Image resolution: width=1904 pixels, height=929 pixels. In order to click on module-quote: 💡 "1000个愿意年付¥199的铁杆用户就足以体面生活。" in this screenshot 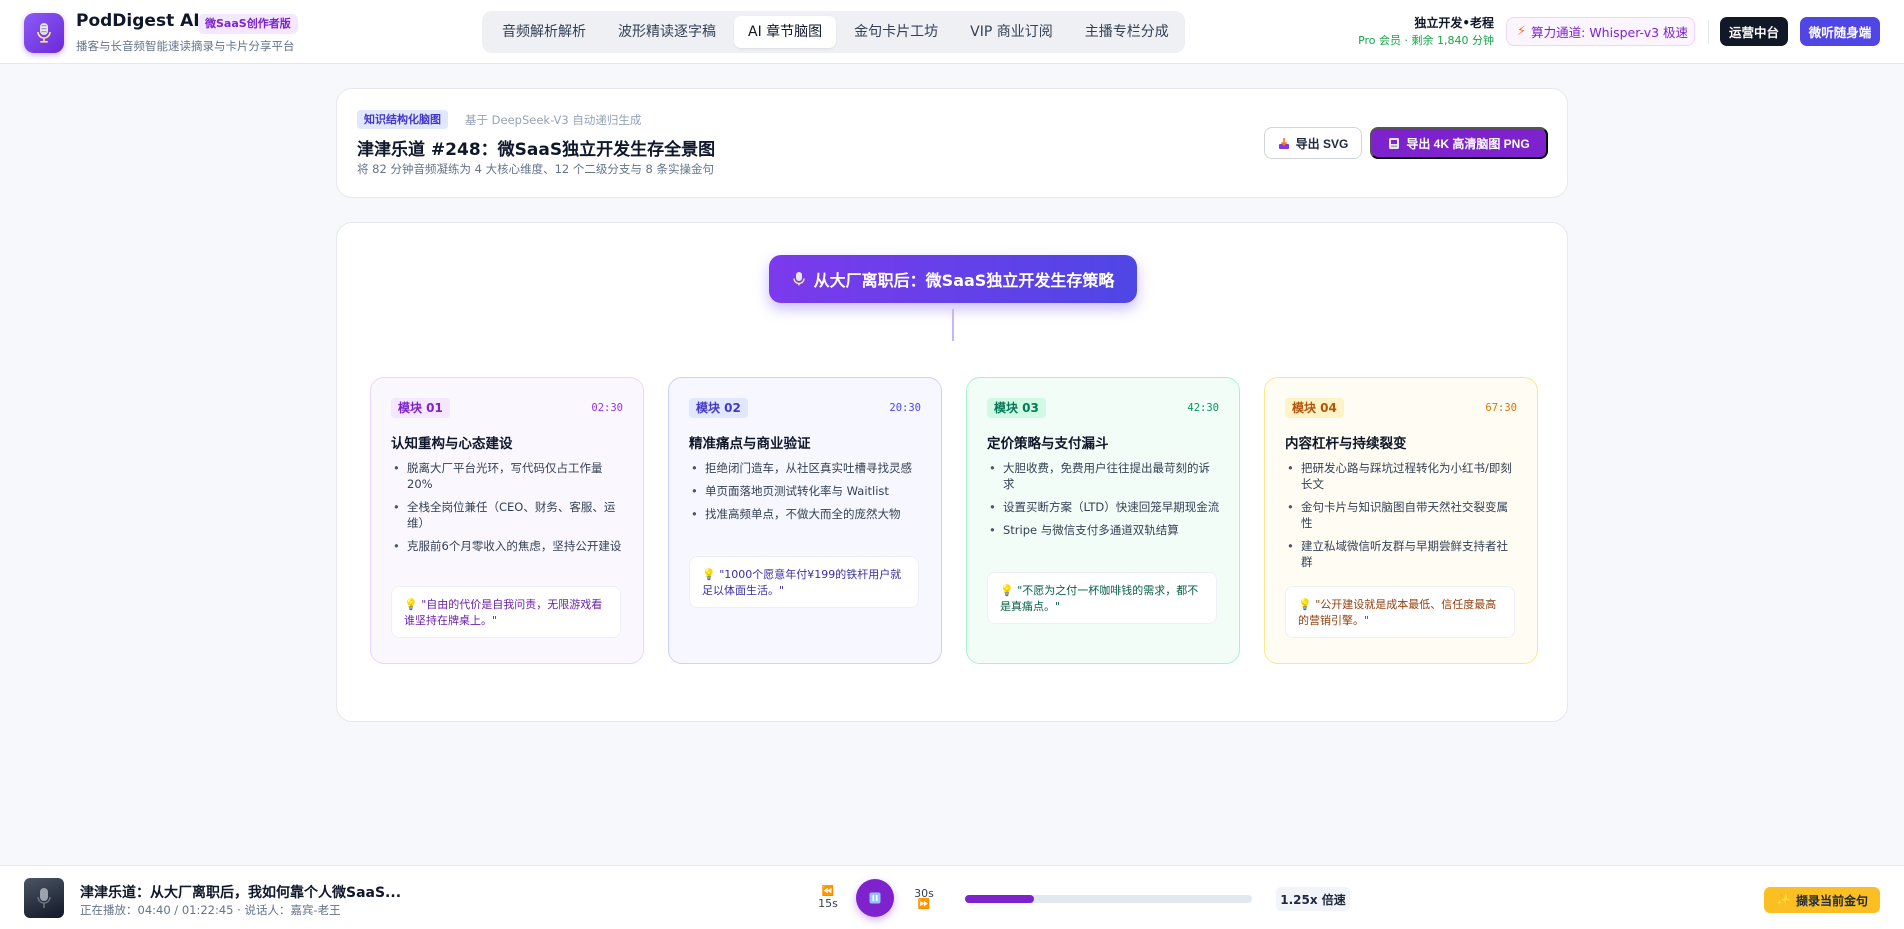, I will do `click(804, 582)`.